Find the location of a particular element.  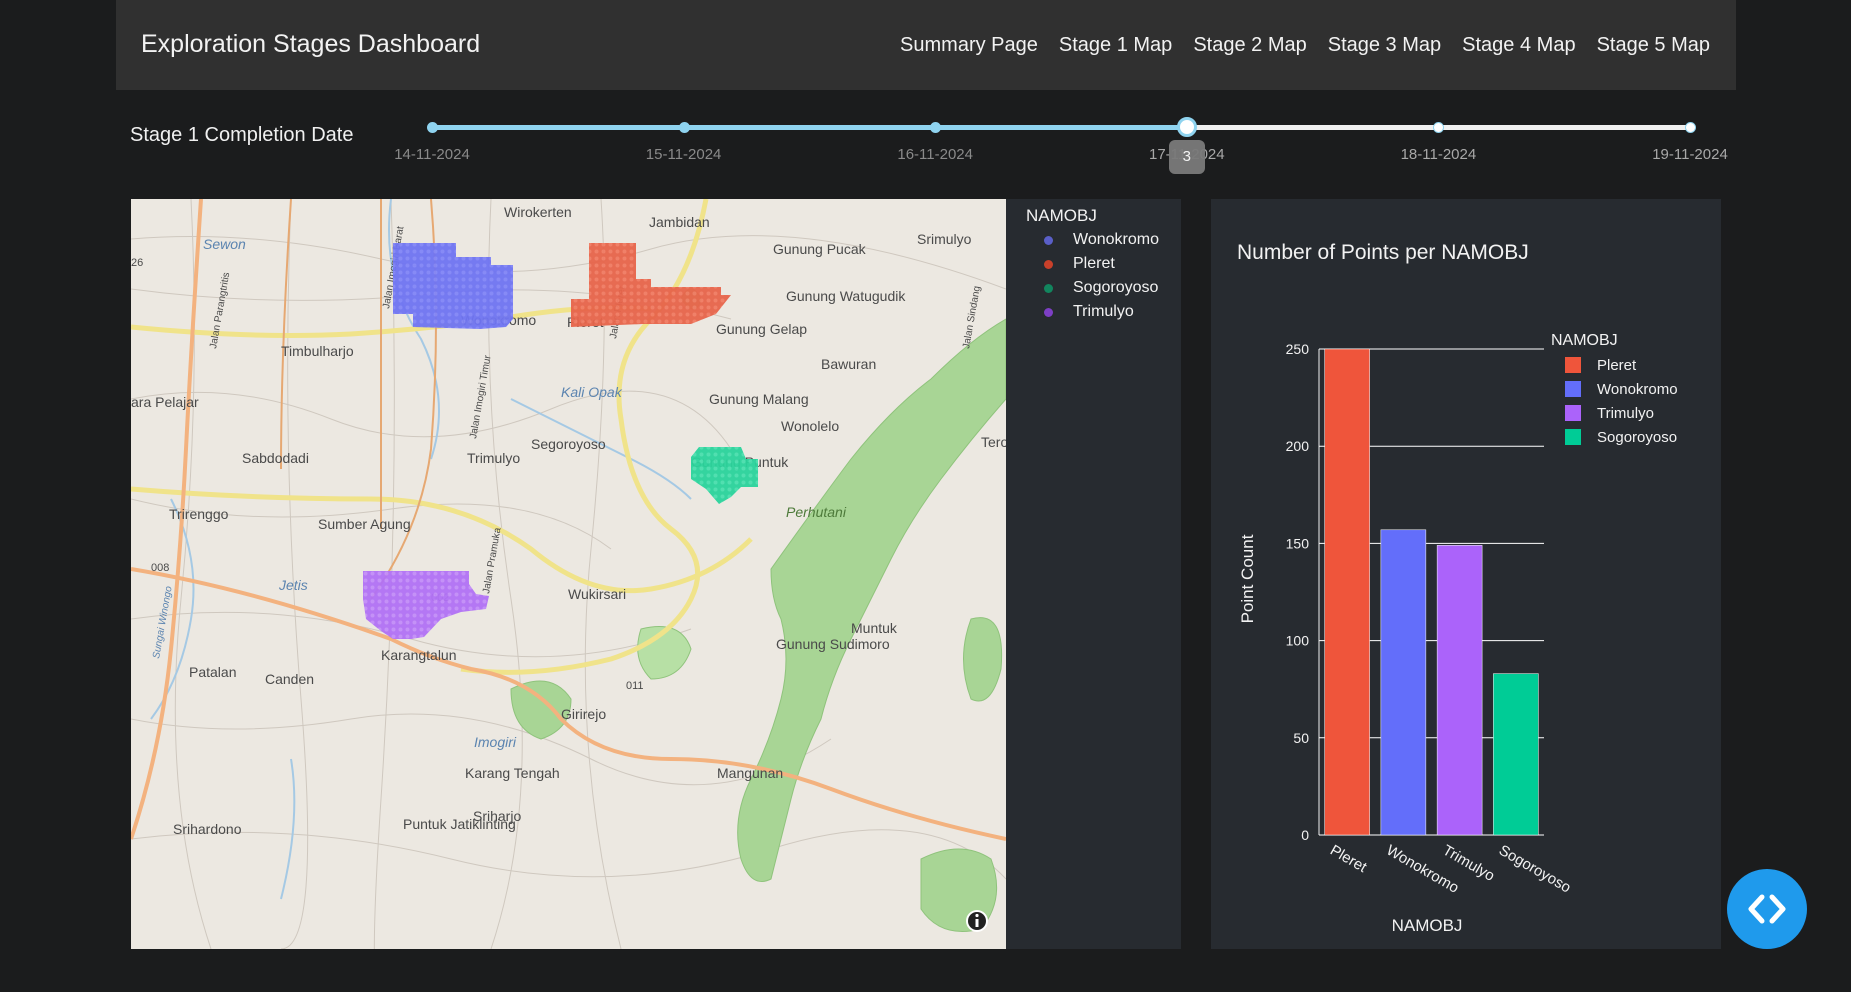

map-place-label: Kali Opak is located at coordinates (592, 392).